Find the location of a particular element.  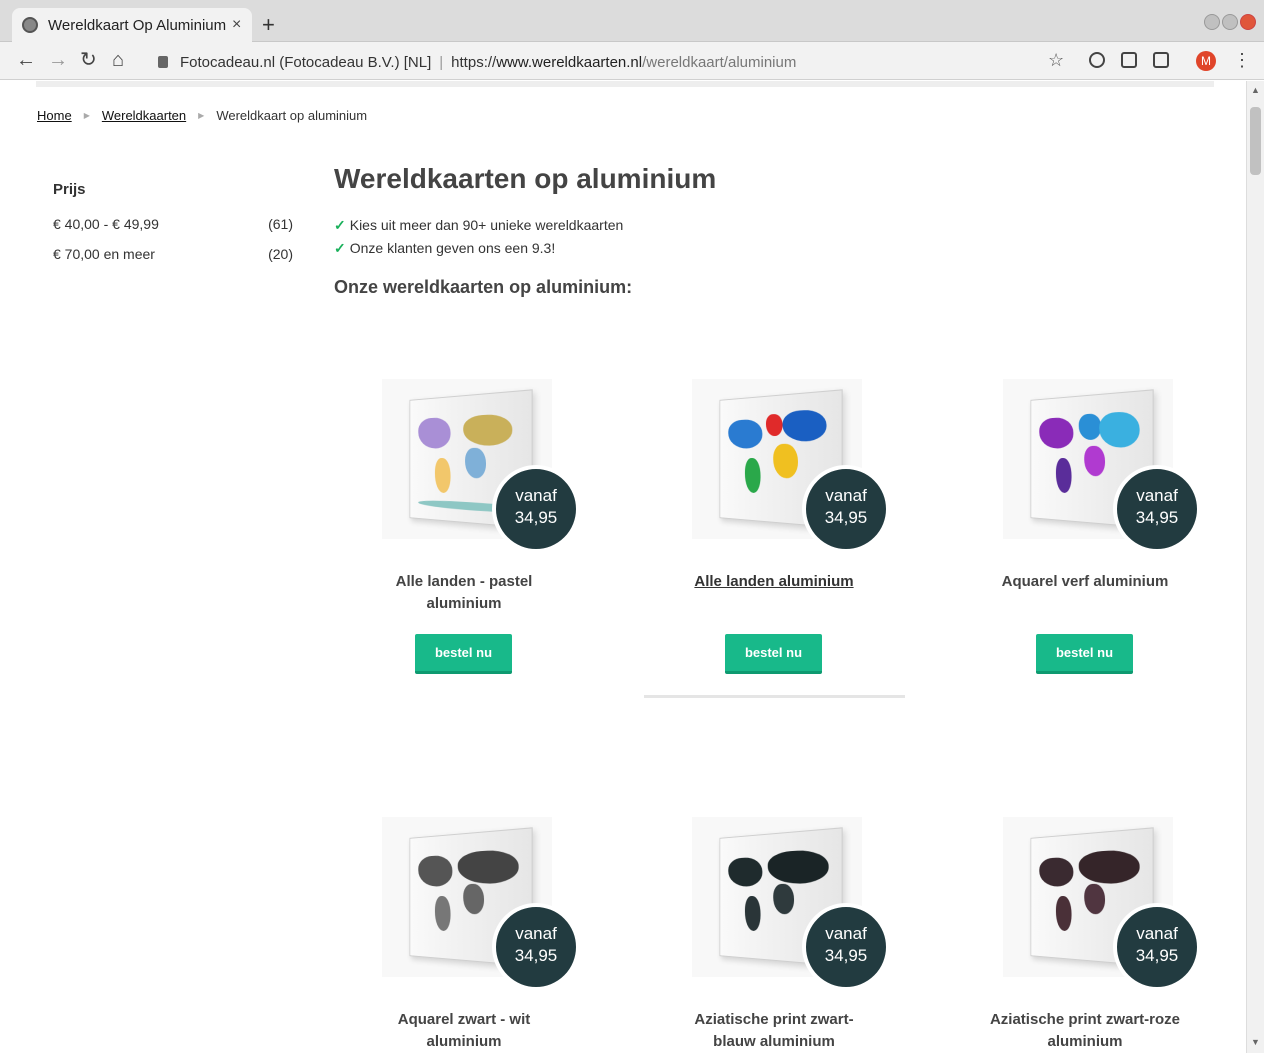

back-button: ← is located at coordinates (26, 60).